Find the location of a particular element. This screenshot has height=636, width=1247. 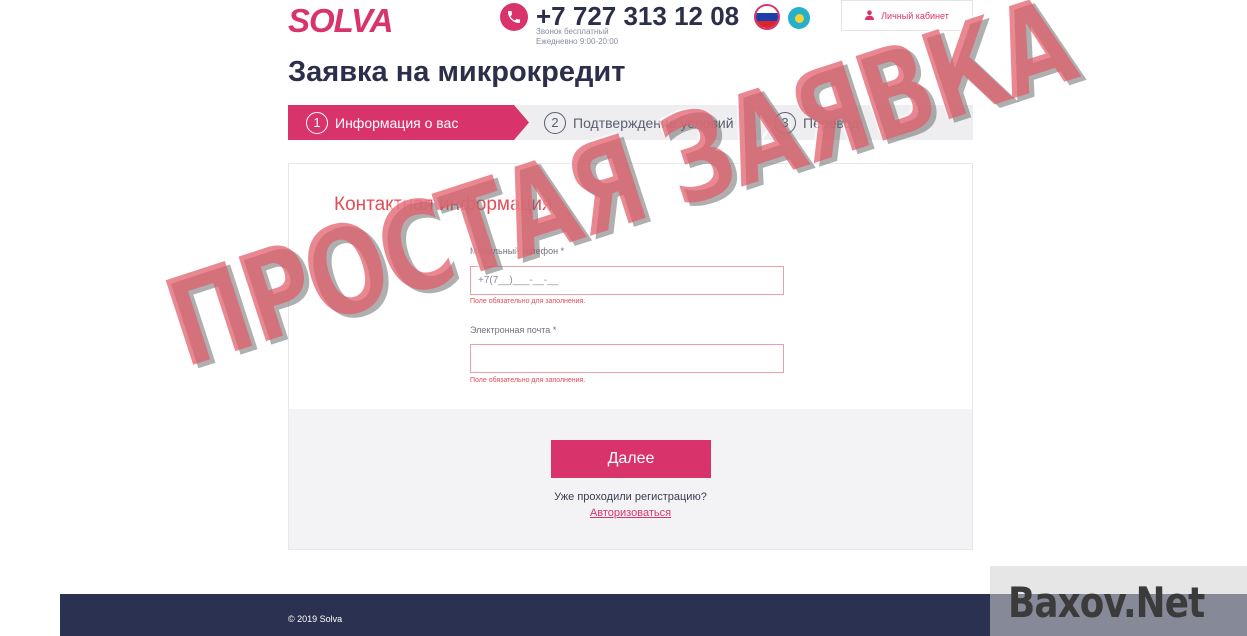

step-2: 2 Подтверждение условий is located at coordinates (639, 122).